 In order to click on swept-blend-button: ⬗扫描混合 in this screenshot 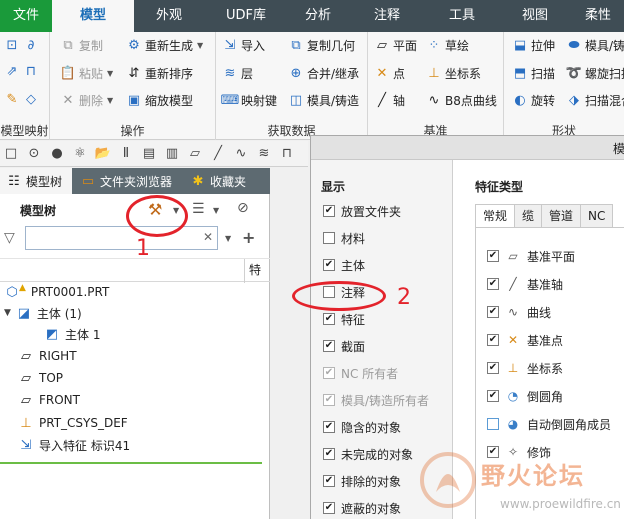, I will do `click(595, 100)`.